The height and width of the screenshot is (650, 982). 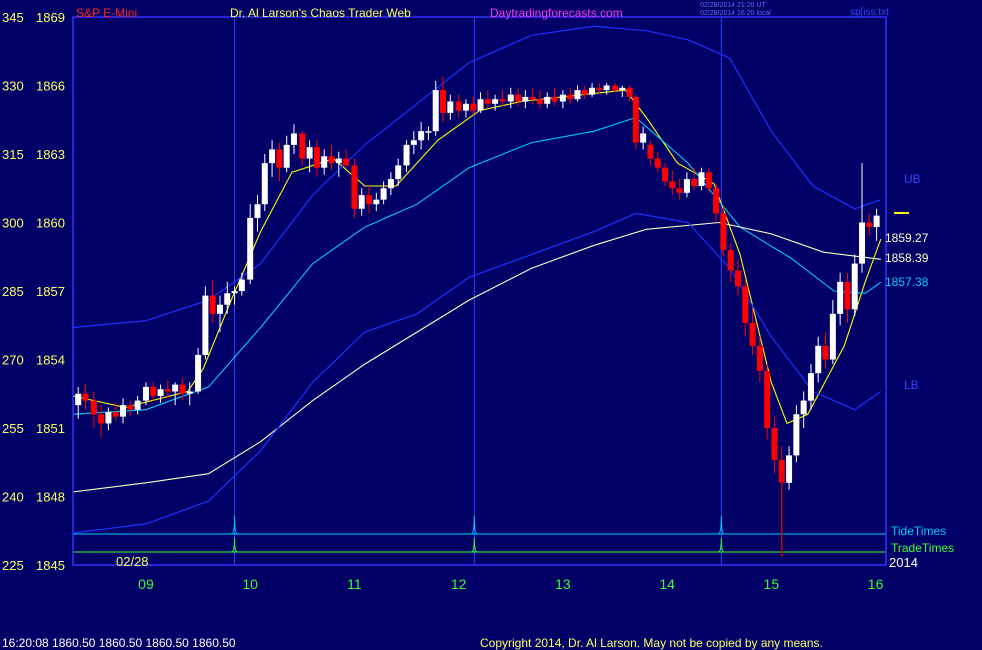 What do you see at coordinates (869, 12) in the screenshot?
I see `data-file-label: sp[iss.txt` at bounding box center [869, 12].